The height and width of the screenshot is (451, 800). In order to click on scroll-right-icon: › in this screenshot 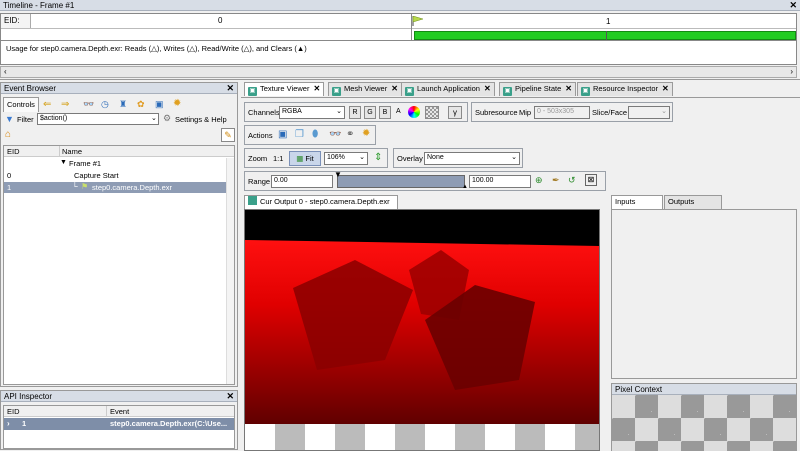, I will do `click(791, 71)`.